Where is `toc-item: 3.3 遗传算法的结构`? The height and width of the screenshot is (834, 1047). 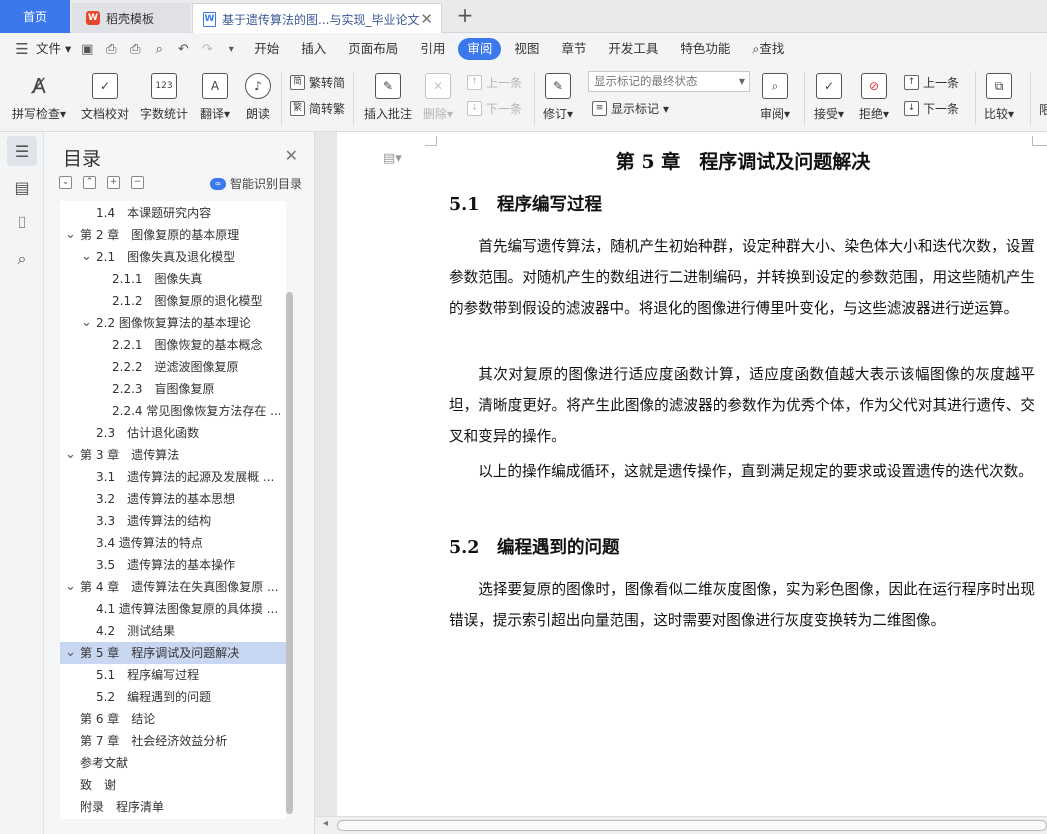 toc-item: 3.3 遗传算法的结构 is located at coordinates (173, 521).